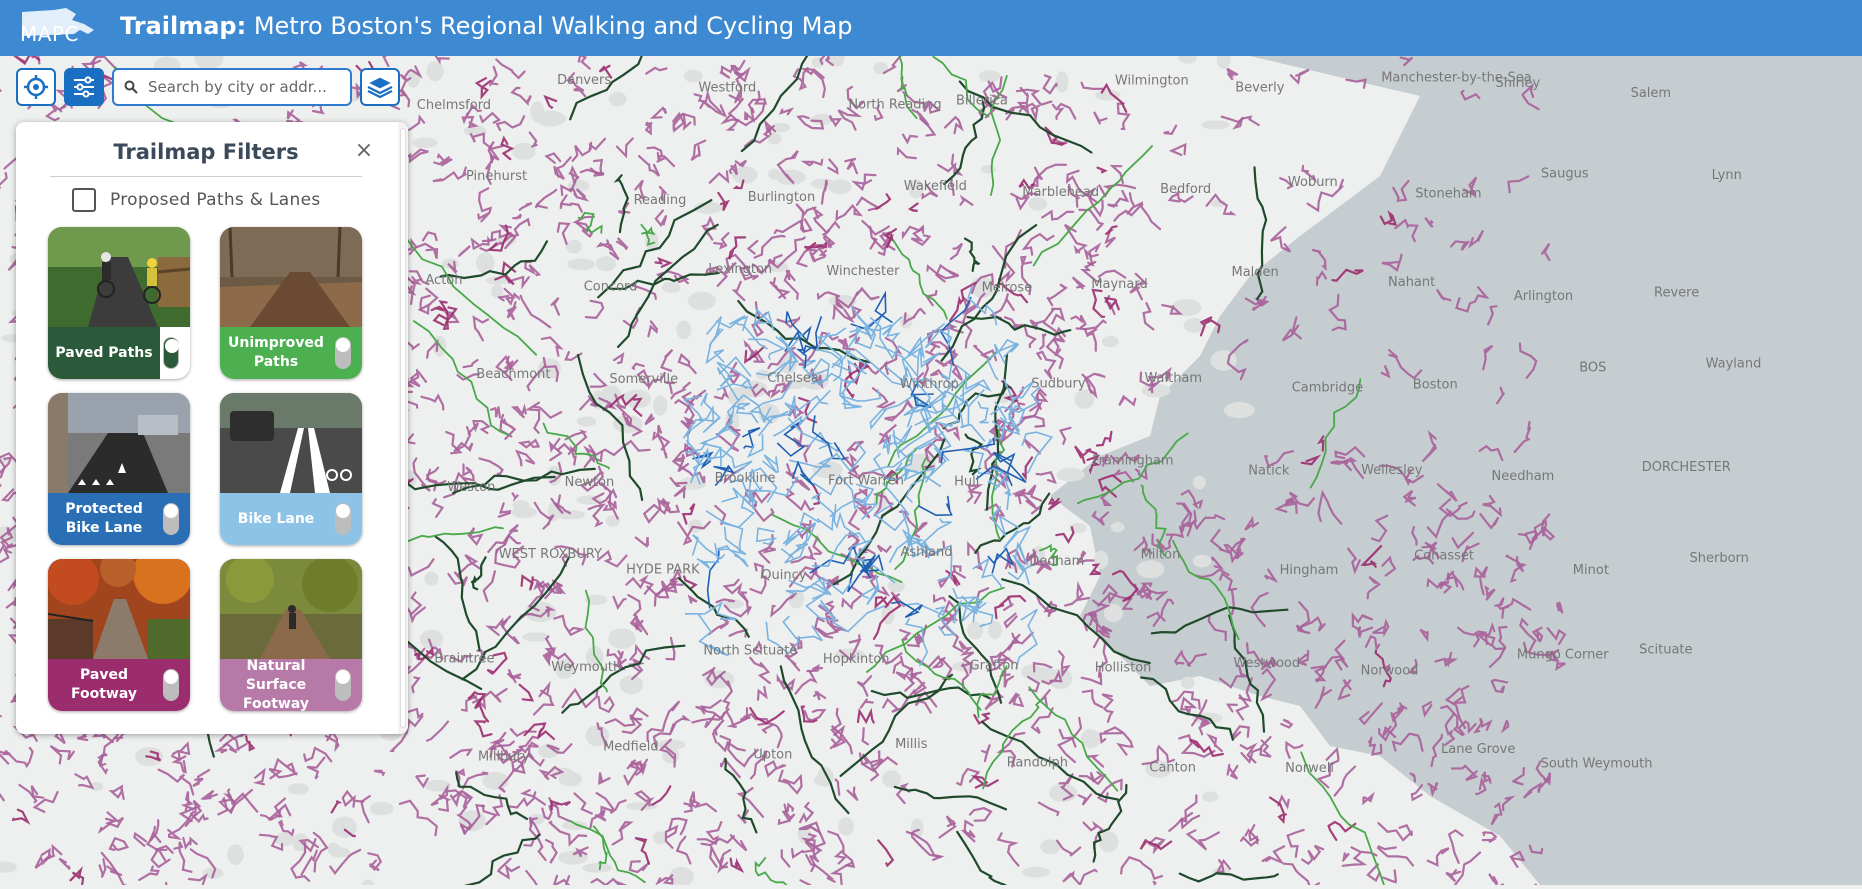 The image size is (1862, 889). Describe the element at coordinates (866, 481) in the screenshot. I see `map-place-label: Fort Warren` at that location.